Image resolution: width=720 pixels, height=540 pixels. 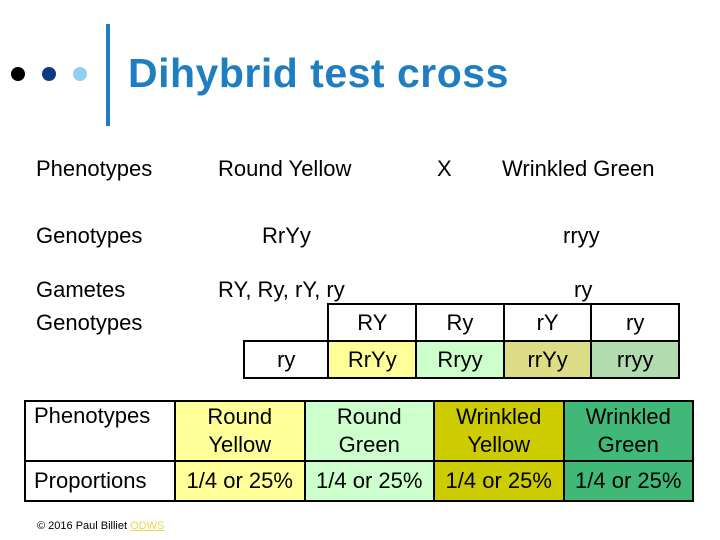 What do you see at coordinates (81, 289) in the screenshot?
I see `gametes-label: Gametes` at bounding box center [81, 289].